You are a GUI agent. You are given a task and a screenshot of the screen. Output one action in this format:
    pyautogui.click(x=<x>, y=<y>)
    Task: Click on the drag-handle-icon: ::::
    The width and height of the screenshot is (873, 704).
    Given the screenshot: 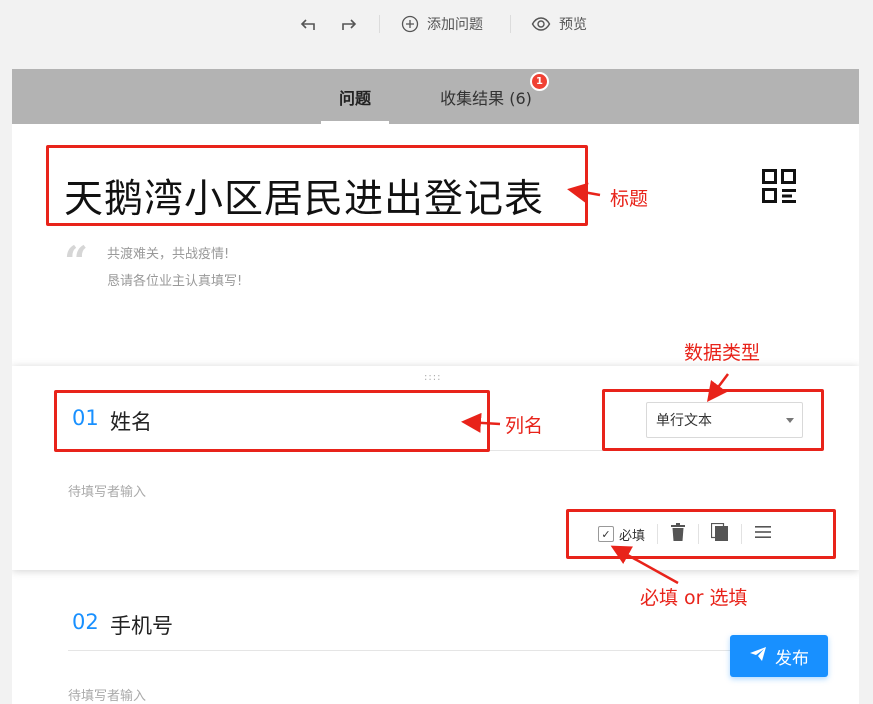 What is the action you would take?
    pyautogui.click(x=432, y=377)
    